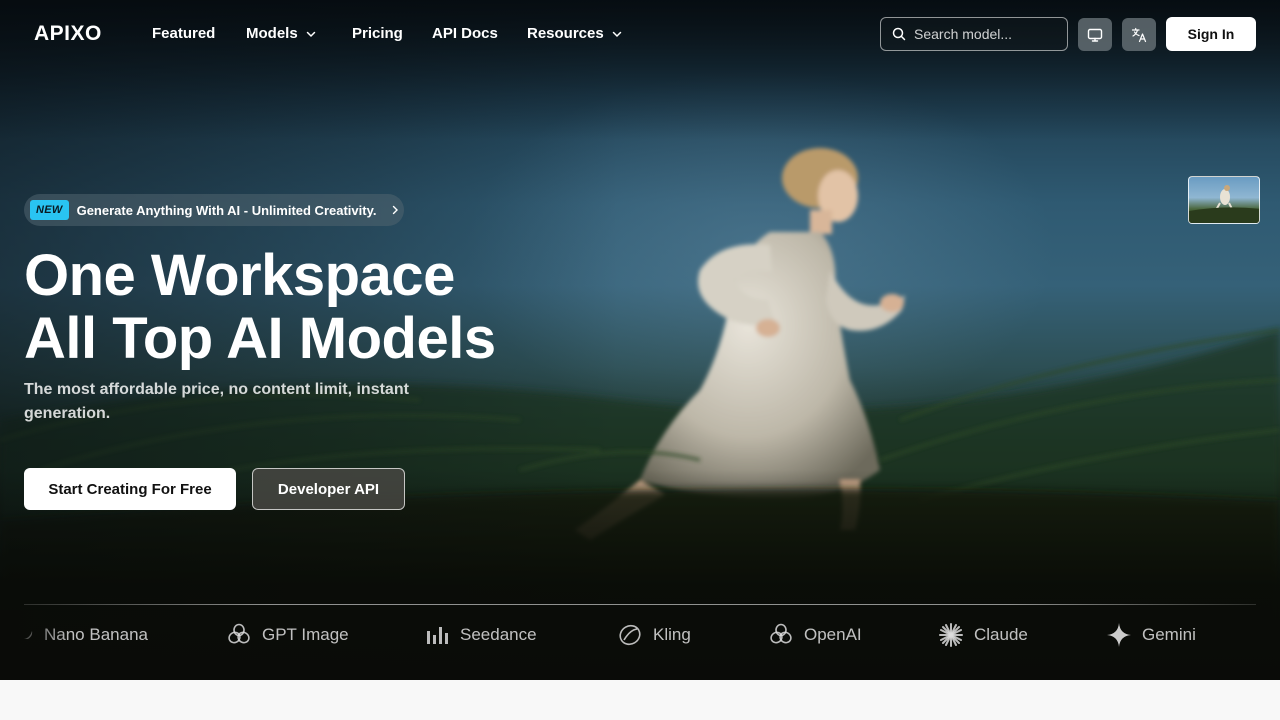  I want to click on model-kling: Kling, so click(654, 635).